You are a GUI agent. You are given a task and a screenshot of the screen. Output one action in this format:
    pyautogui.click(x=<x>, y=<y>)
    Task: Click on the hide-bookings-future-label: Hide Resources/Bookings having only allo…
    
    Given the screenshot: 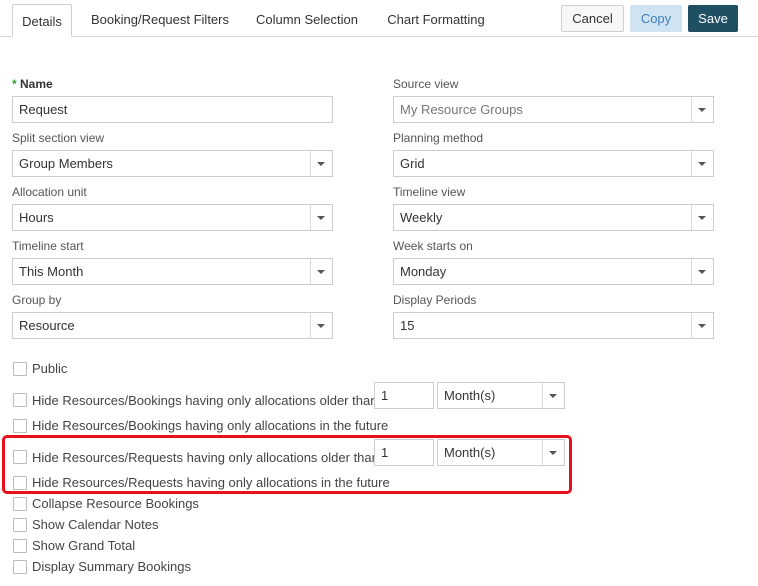 What is the action you would take?
    pyautogui.click(x=210, y=425)
    